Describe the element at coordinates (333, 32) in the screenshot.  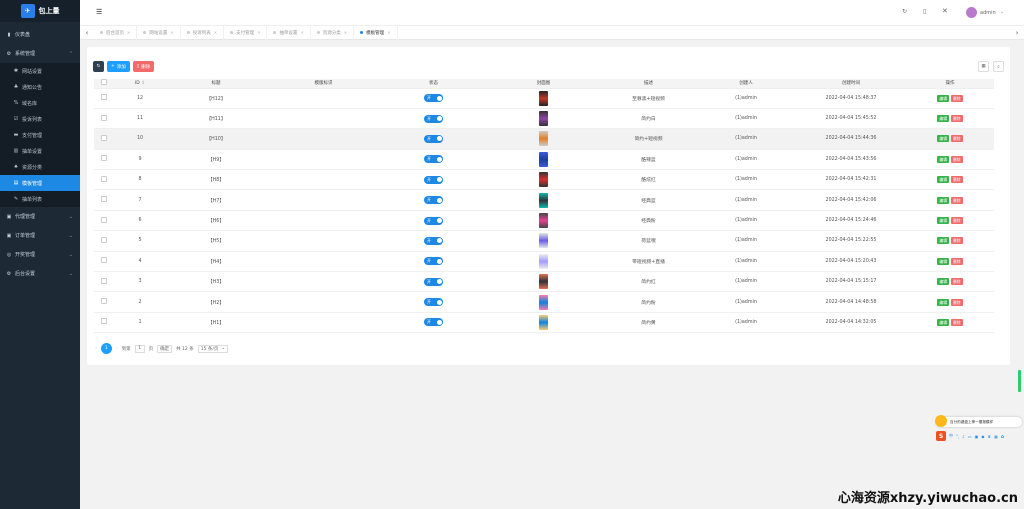
I see `tab-resource-category: 资源分类 ✕` at that location.